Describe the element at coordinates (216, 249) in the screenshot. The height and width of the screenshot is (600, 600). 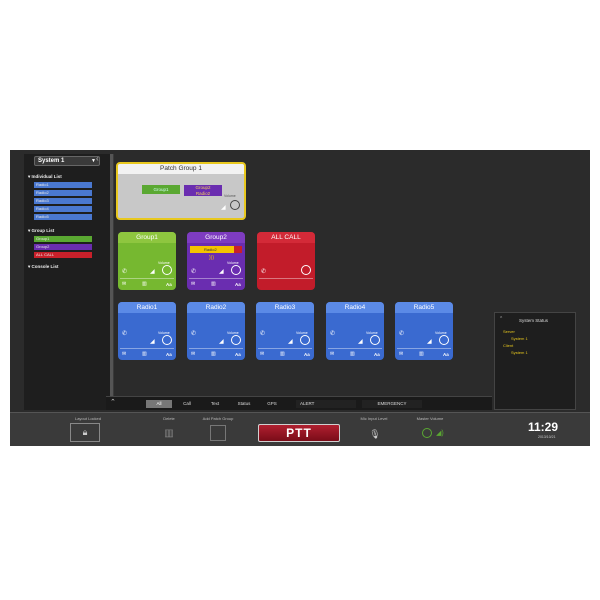
I see `active-call-strip: Radio2` at that location.